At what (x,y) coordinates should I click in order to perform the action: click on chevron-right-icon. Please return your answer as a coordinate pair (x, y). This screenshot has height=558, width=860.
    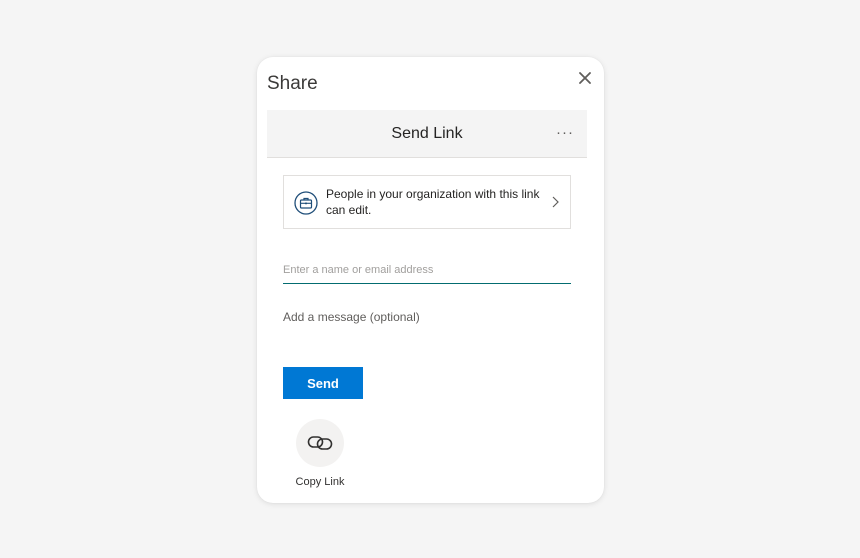
    Looking at the image, I should click on (555, 202).